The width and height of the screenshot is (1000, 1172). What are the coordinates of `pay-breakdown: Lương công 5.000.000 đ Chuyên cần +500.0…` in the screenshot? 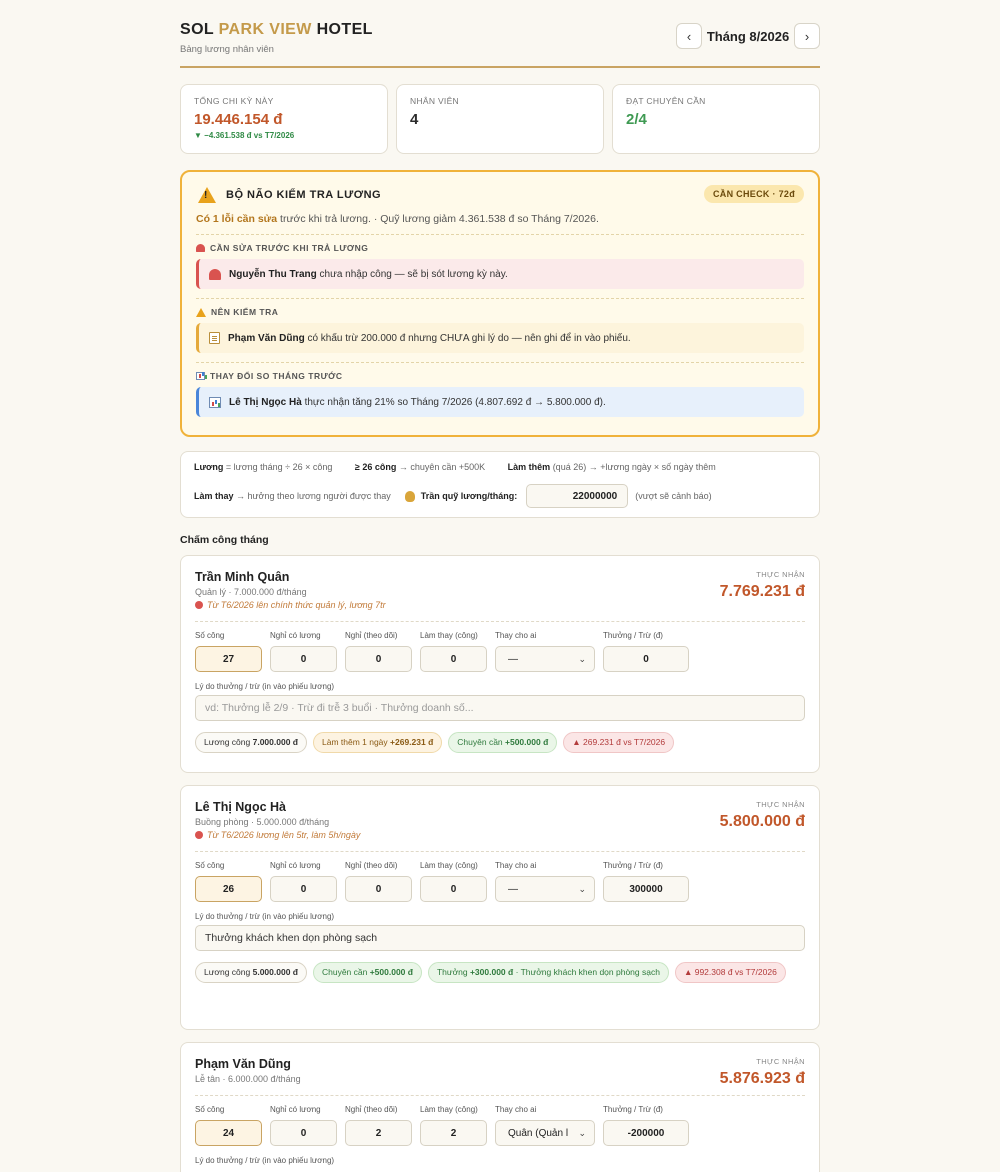 It's located at (500, 978).